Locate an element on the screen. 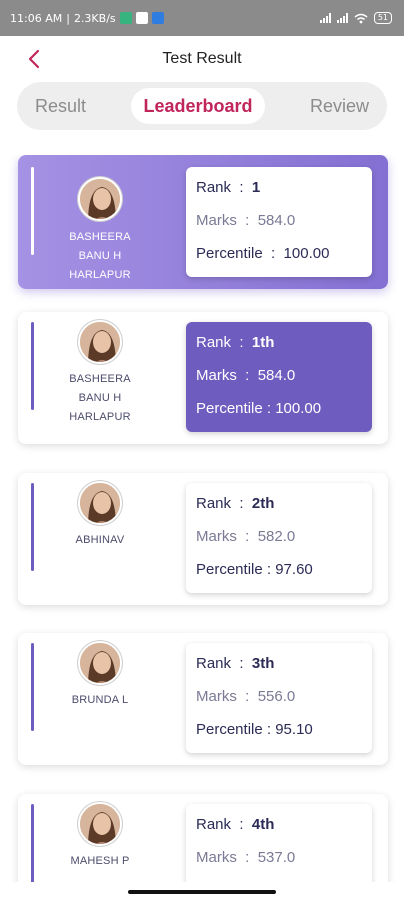 Image resolution: width=404 pixels, height=900 pixels. student-name-line: BRUNDA L is located at coordinates (100, 700).